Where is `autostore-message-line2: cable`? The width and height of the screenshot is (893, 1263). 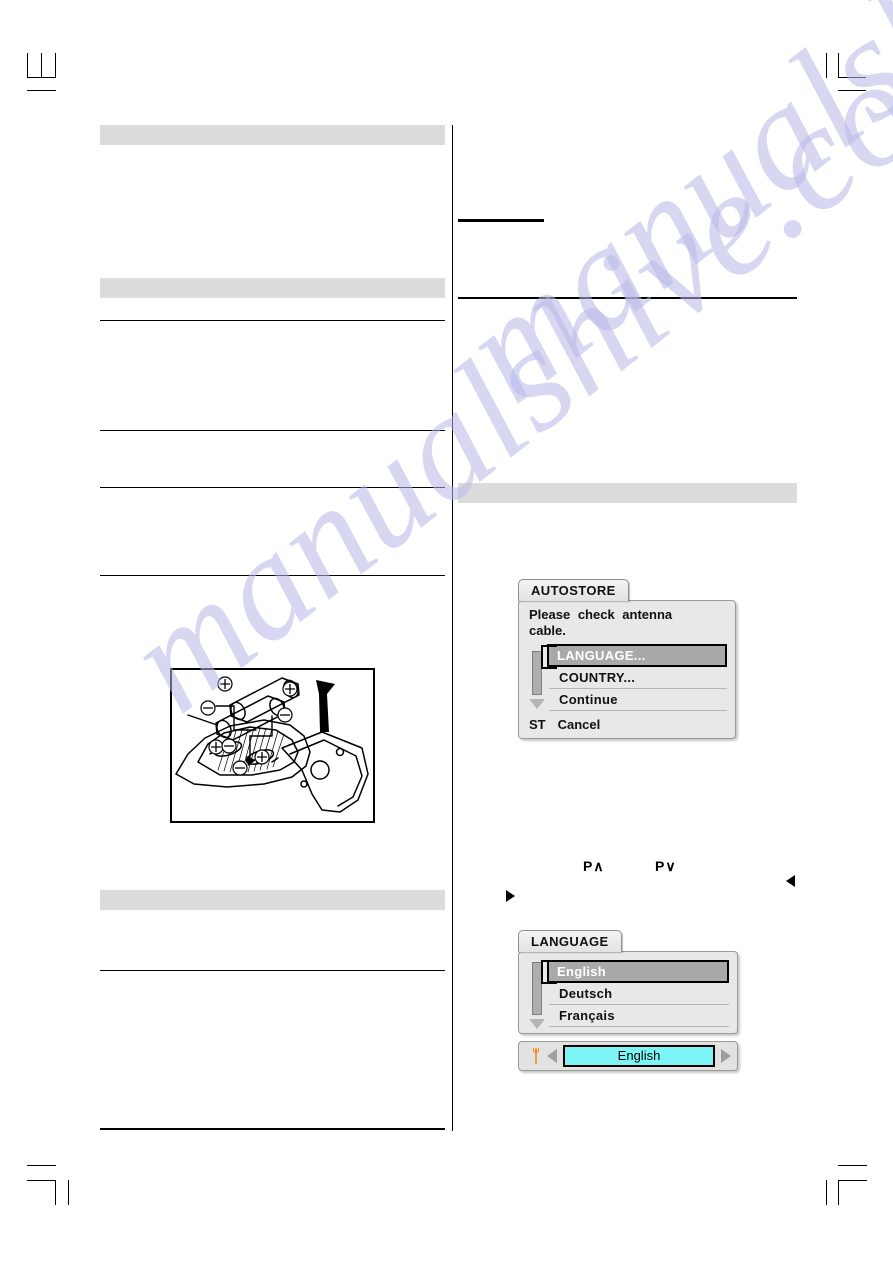
autostore-message-line2: cable is located at coordinates (546, 630).